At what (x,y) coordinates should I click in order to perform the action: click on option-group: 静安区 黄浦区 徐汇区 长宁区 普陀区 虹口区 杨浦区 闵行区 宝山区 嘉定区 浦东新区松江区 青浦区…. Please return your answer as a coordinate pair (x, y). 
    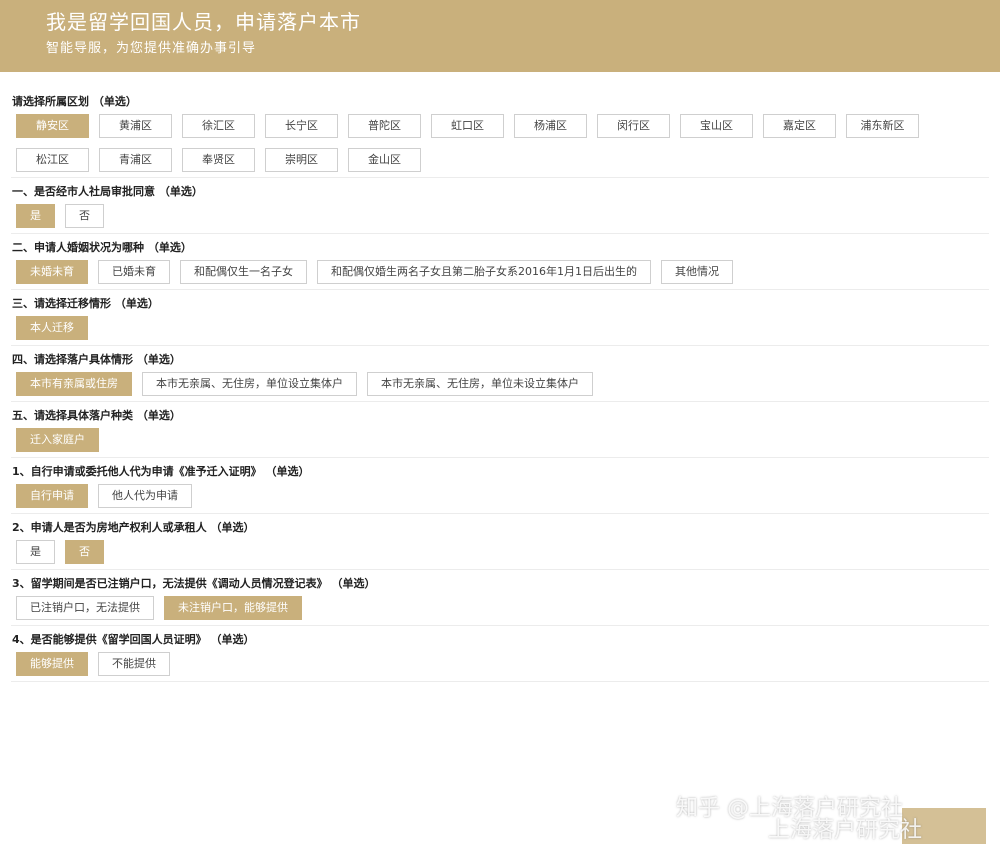
    Looking at the image, I should click on (500, 143).